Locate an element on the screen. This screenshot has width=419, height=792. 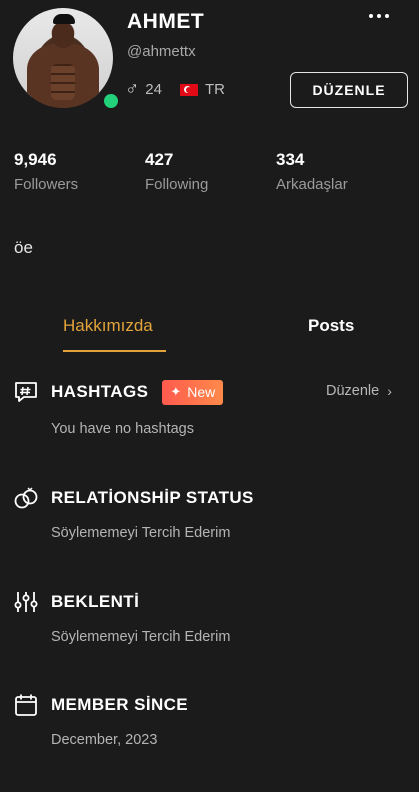
stat-friends: 334 Arkadaşlar is located at coordinates (312, 171).